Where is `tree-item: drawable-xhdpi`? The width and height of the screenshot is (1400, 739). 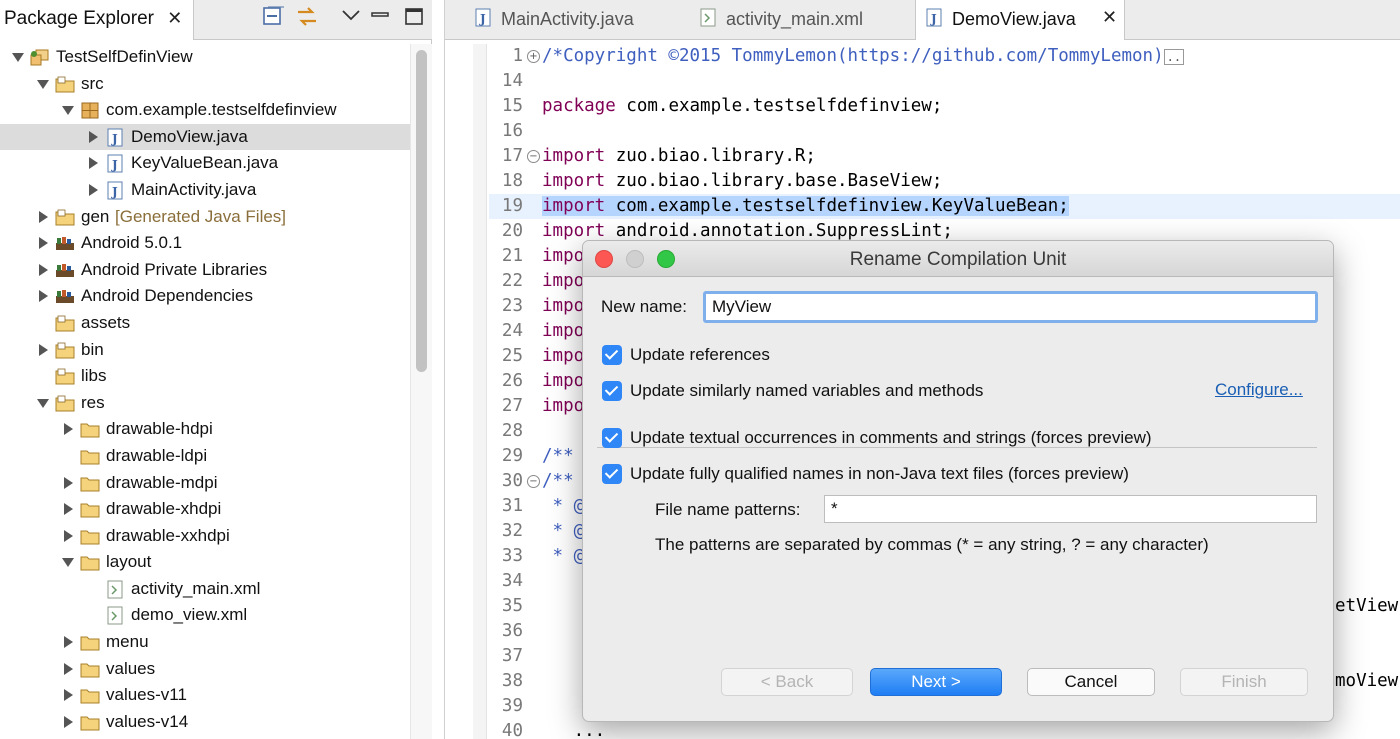
tree-item: drawable-xhdpi is located at coordinates (205, 509).